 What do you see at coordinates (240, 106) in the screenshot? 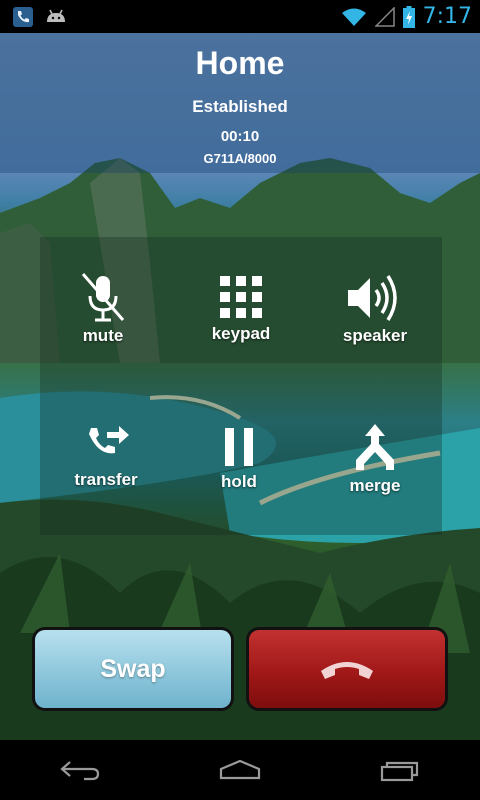
I see `call-state: Established` at bounding box center [240, 106].